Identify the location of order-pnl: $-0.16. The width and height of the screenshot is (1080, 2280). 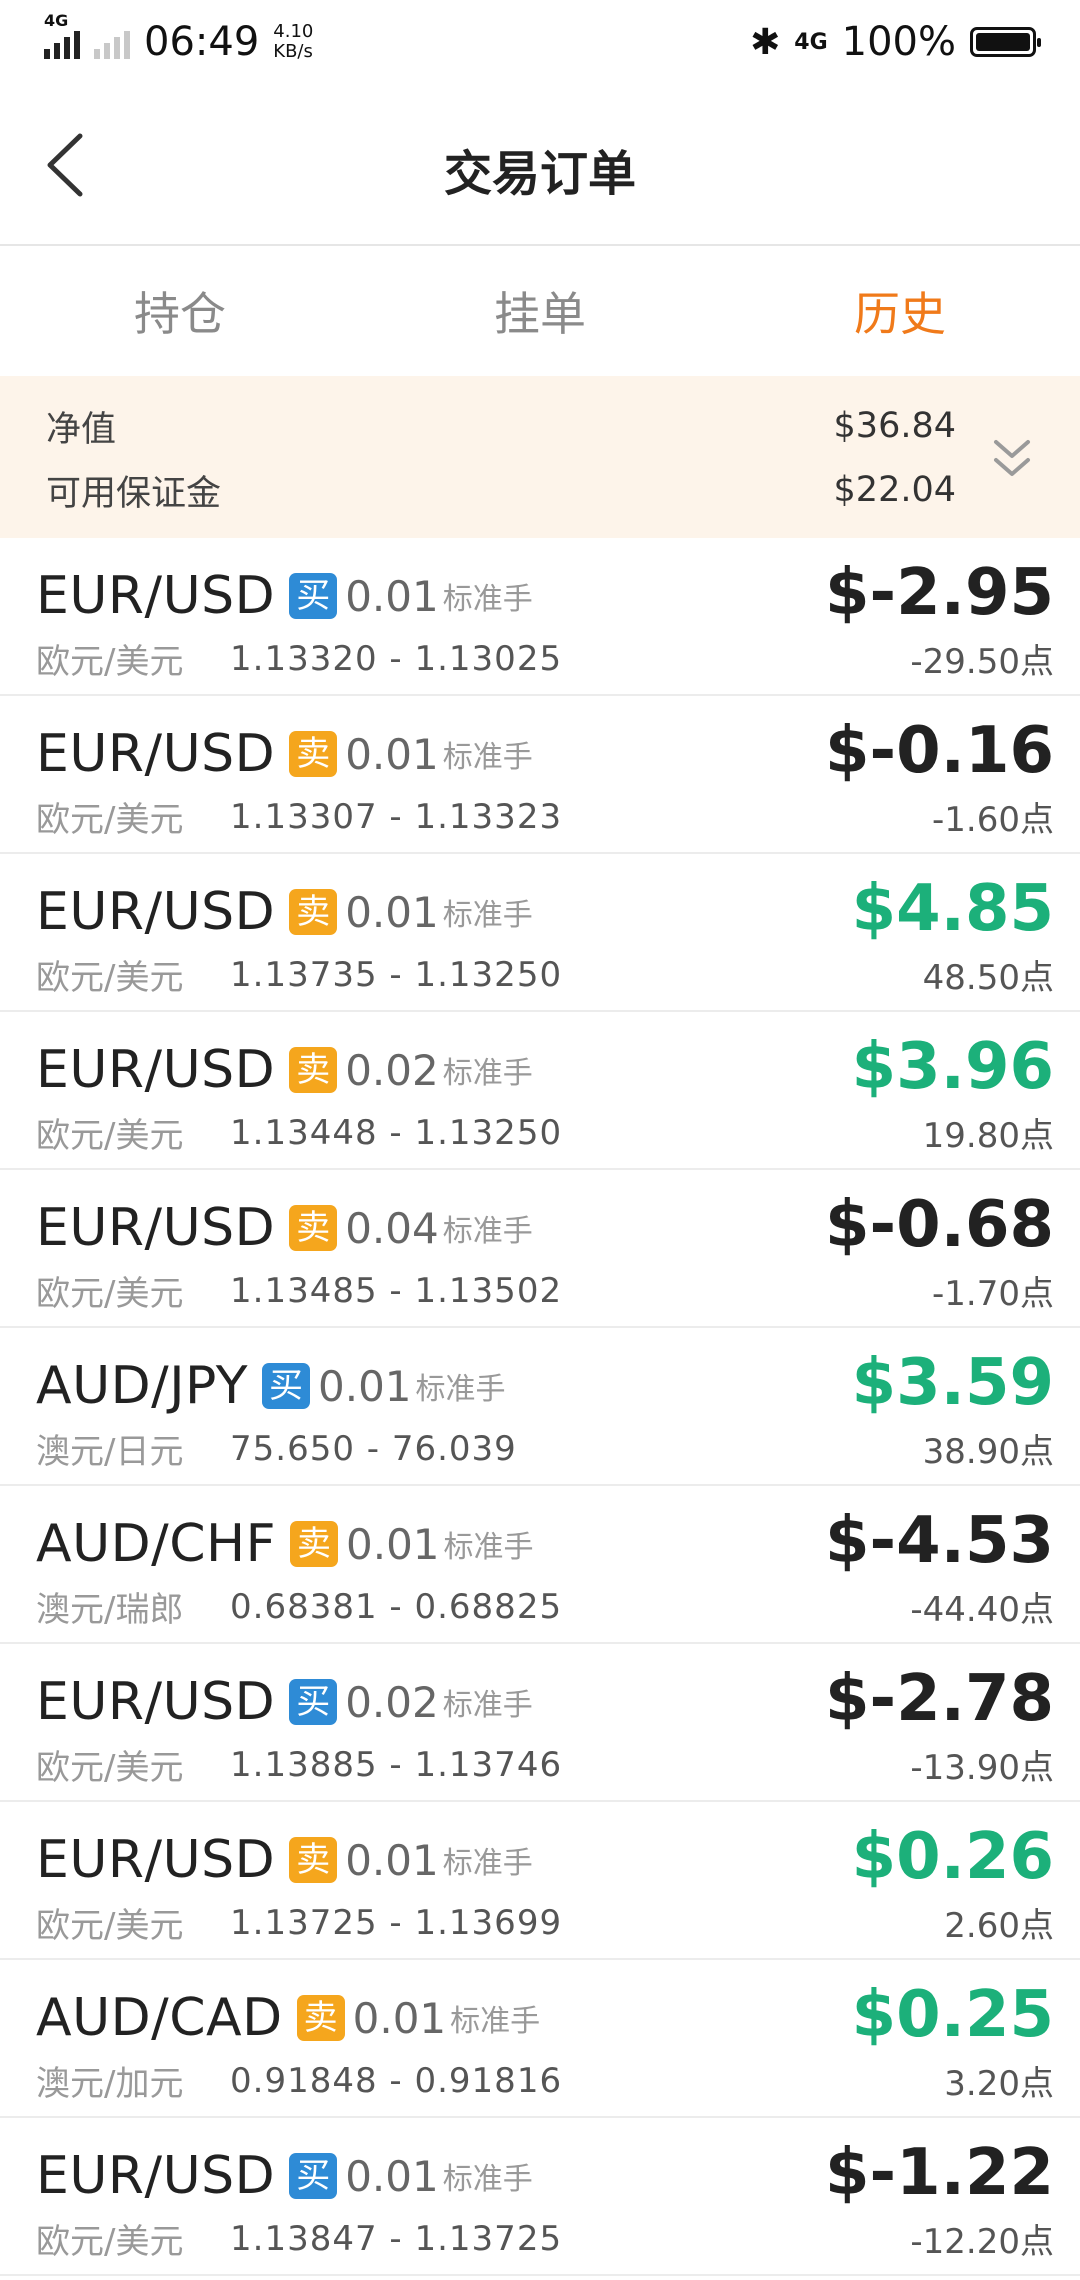
(939, 751).